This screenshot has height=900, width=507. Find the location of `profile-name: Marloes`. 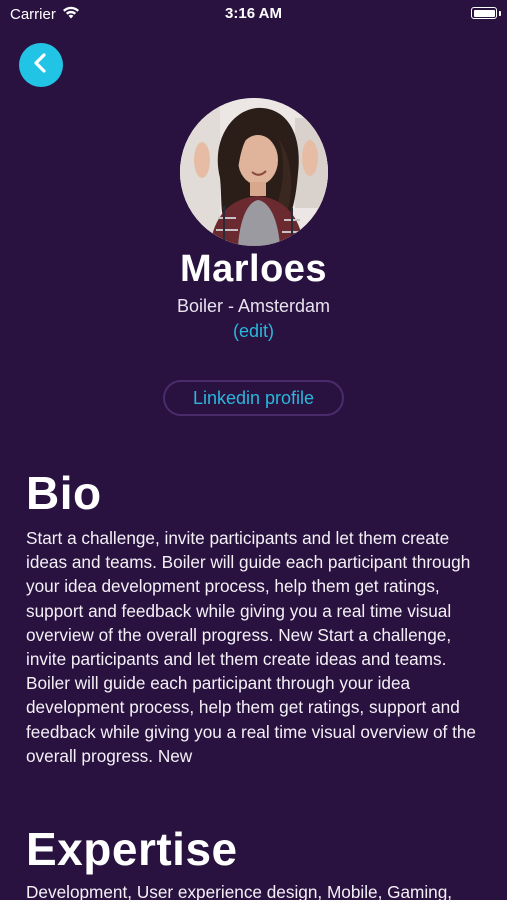

profile-name: Marloes is located at coordinates (253, 269).